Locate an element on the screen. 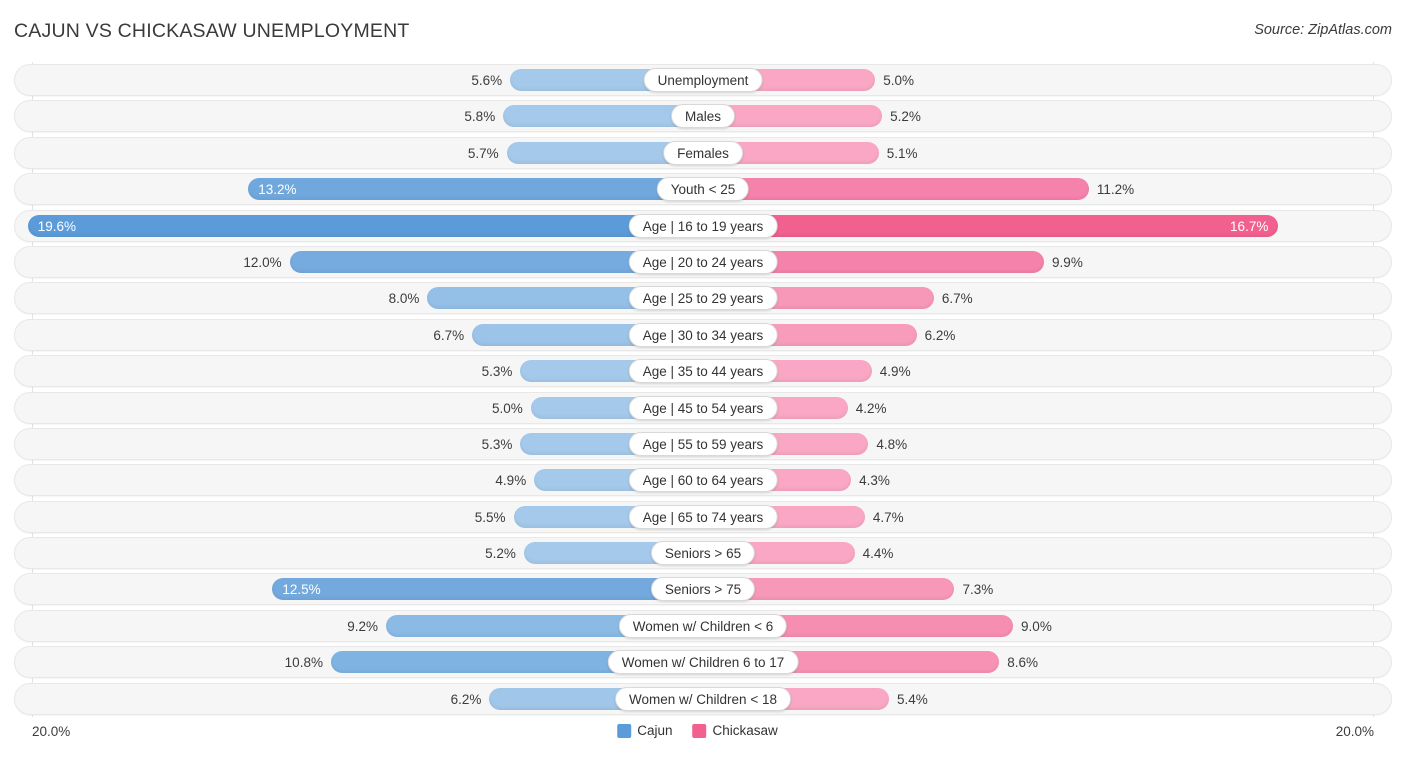 The image size is (1406, 757). chart-row: 5.8% 5.2% Males is located at coordinates (703, 116).